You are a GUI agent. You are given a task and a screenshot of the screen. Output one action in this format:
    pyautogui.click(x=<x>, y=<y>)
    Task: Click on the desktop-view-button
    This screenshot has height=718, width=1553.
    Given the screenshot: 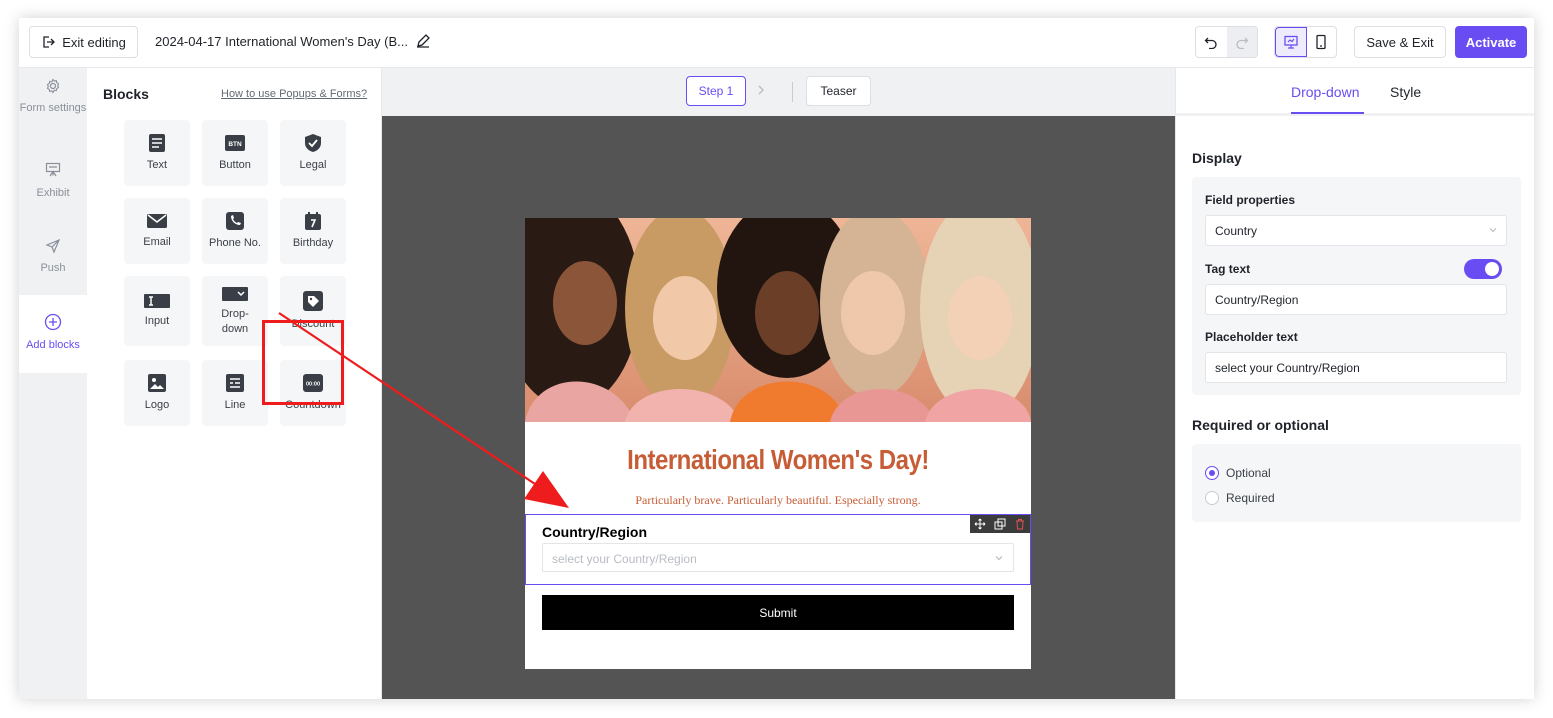 What is the action you would take?
    pyautogui.click(x=1291, y=42)
    